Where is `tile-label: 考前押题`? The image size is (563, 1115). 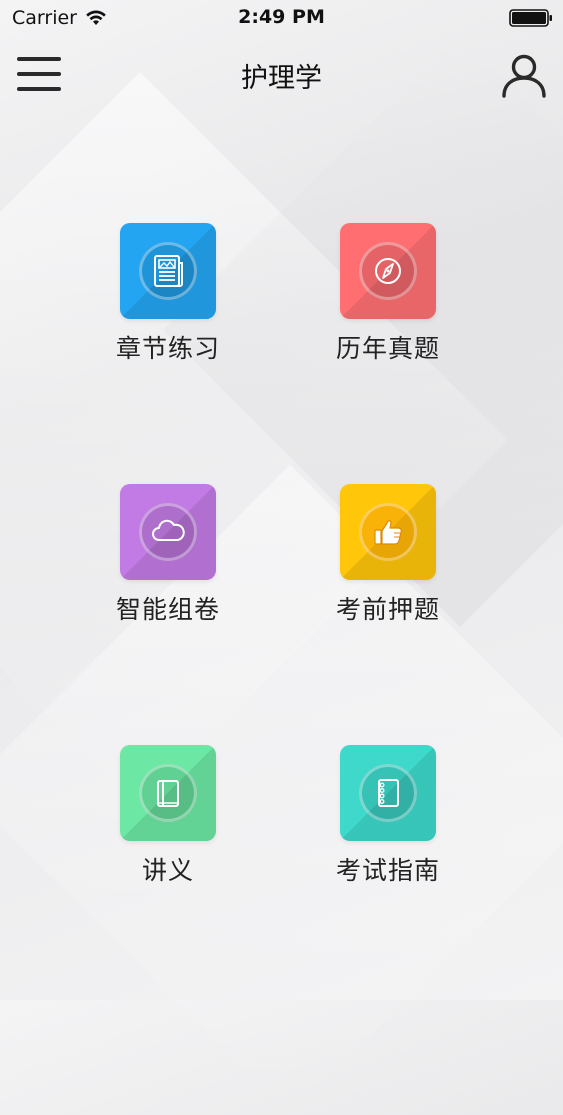 tile-label: 考前押题 is located at coordinates (387, 609).